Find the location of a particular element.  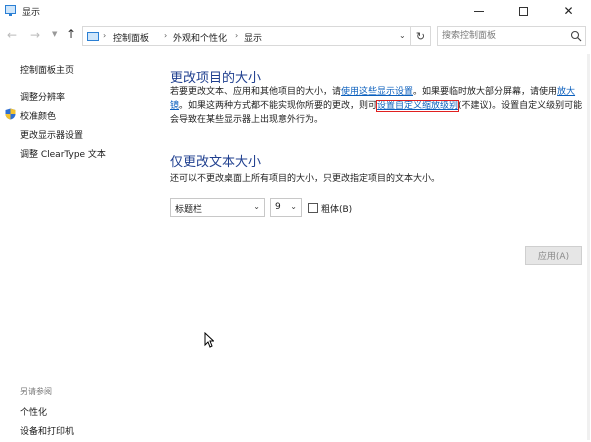

bold-checkbox-label: 粗体(B) is located at coordinates (336, 208).